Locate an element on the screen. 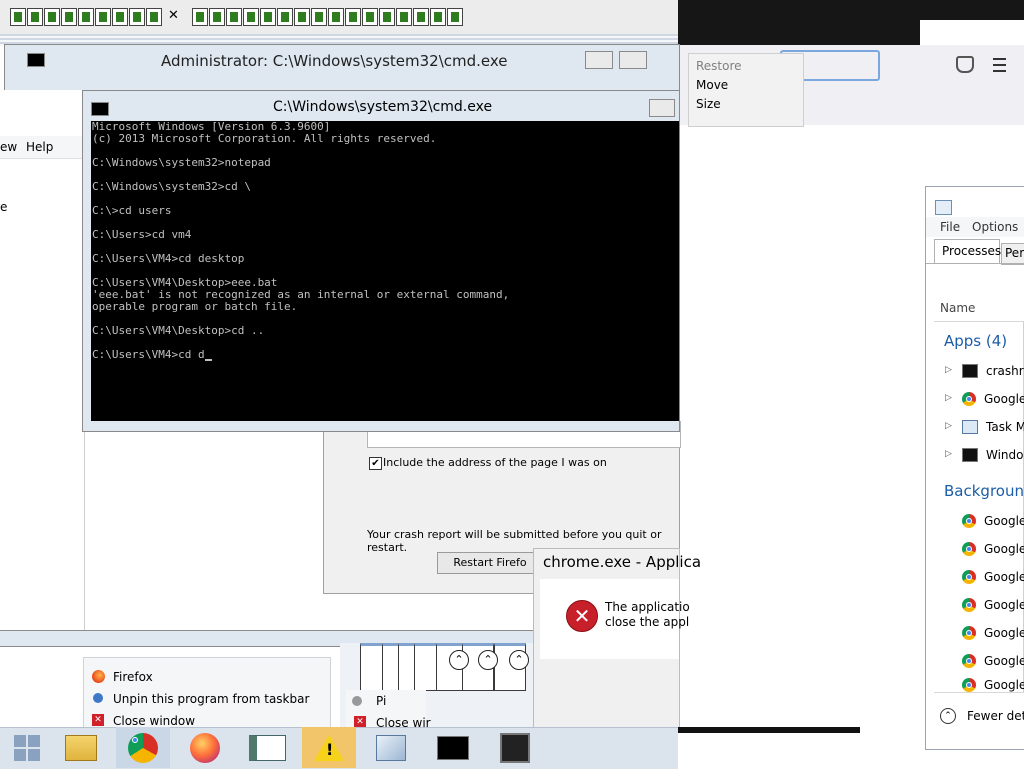 The height and width of the screenshot is (769, 1024). start-button is located at coordinates (27, 747).